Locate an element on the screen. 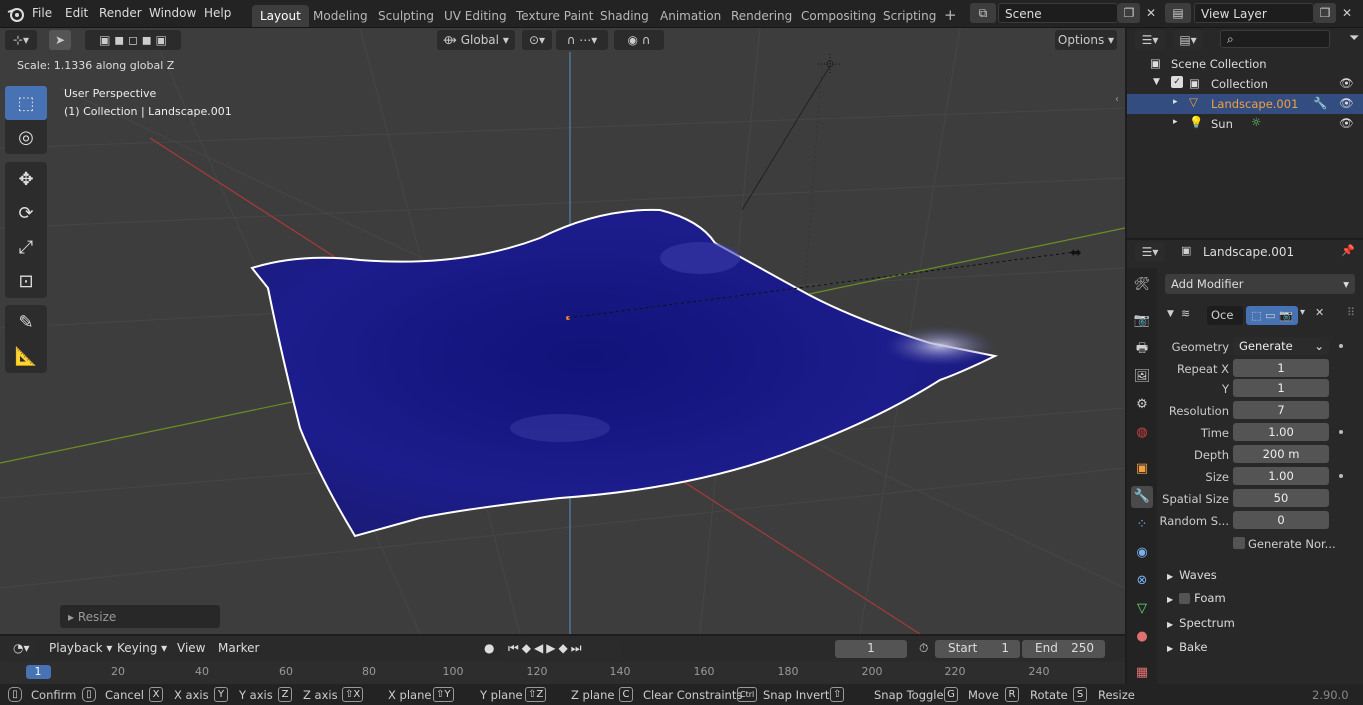 The width and height of the screenshot is (1363, 705). transform-tool-icon: ⊡ is located at coordinates (26, 281).